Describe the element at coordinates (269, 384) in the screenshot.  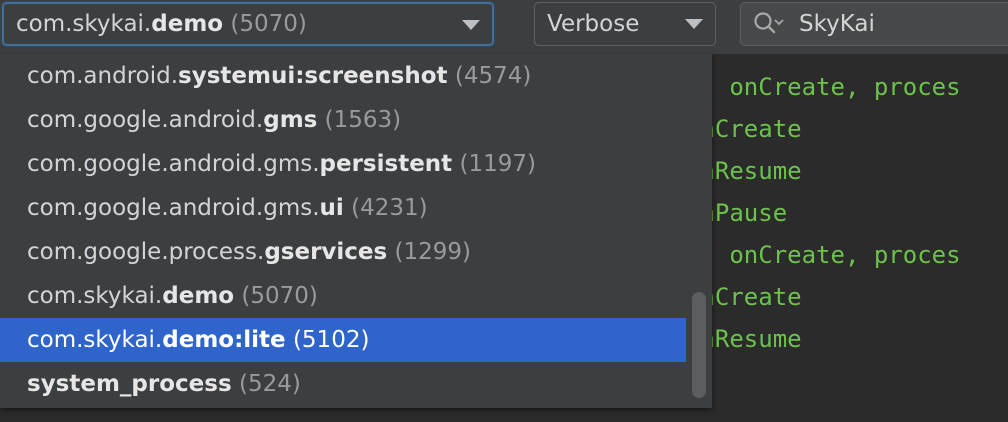
I see `process-pid: (524)` at that location.